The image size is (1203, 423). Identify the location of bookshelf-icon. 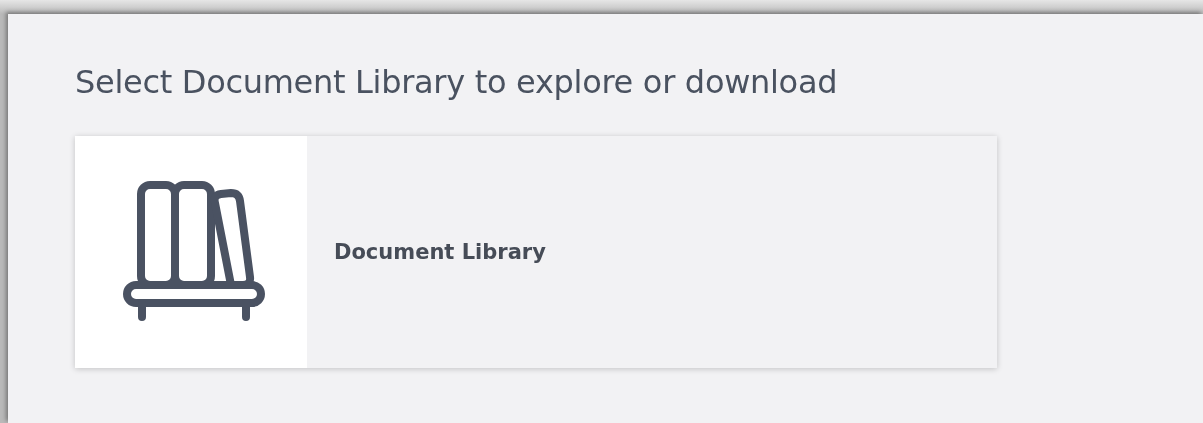
(195, 252).